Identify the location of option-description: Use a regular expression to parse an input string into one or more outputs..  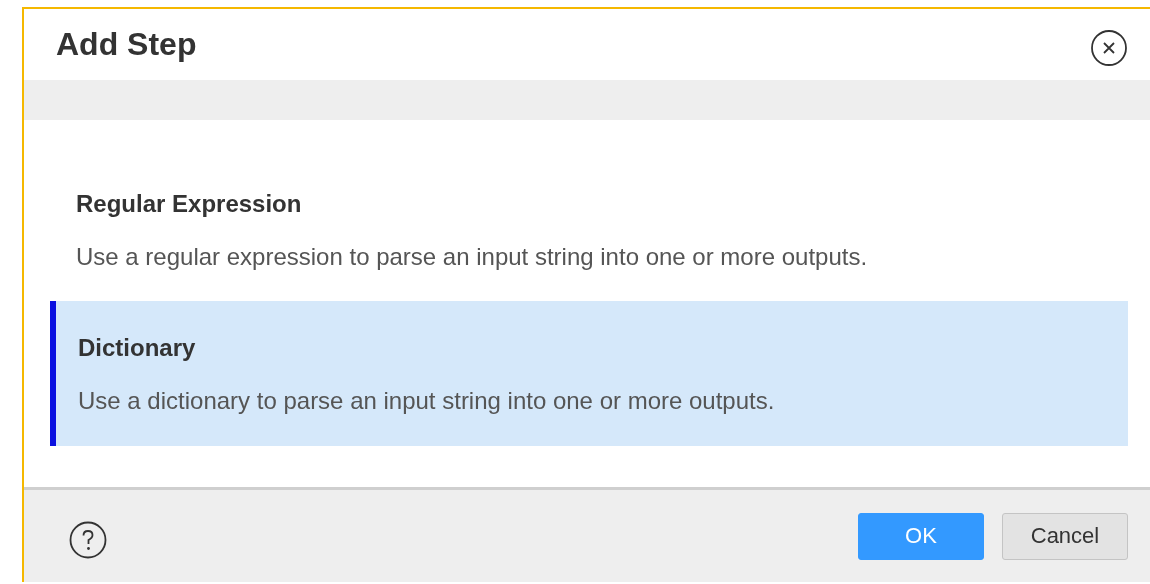
(472, 257).